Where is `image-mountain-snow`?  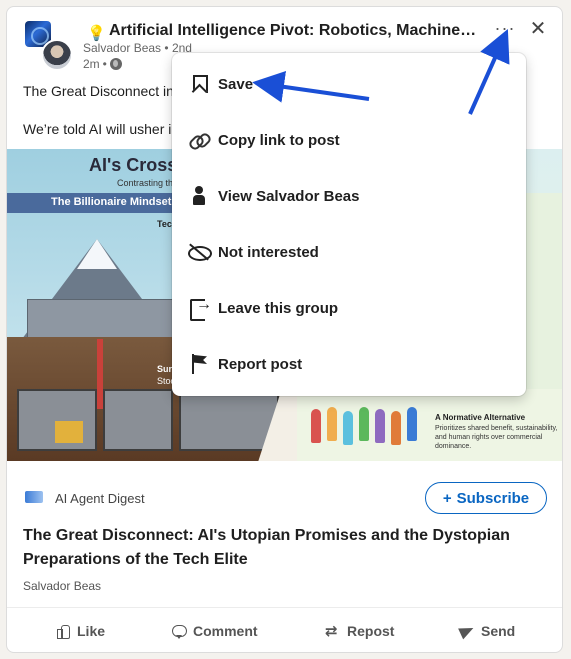
image-mountain-snow is located at coordinates (97, 254).